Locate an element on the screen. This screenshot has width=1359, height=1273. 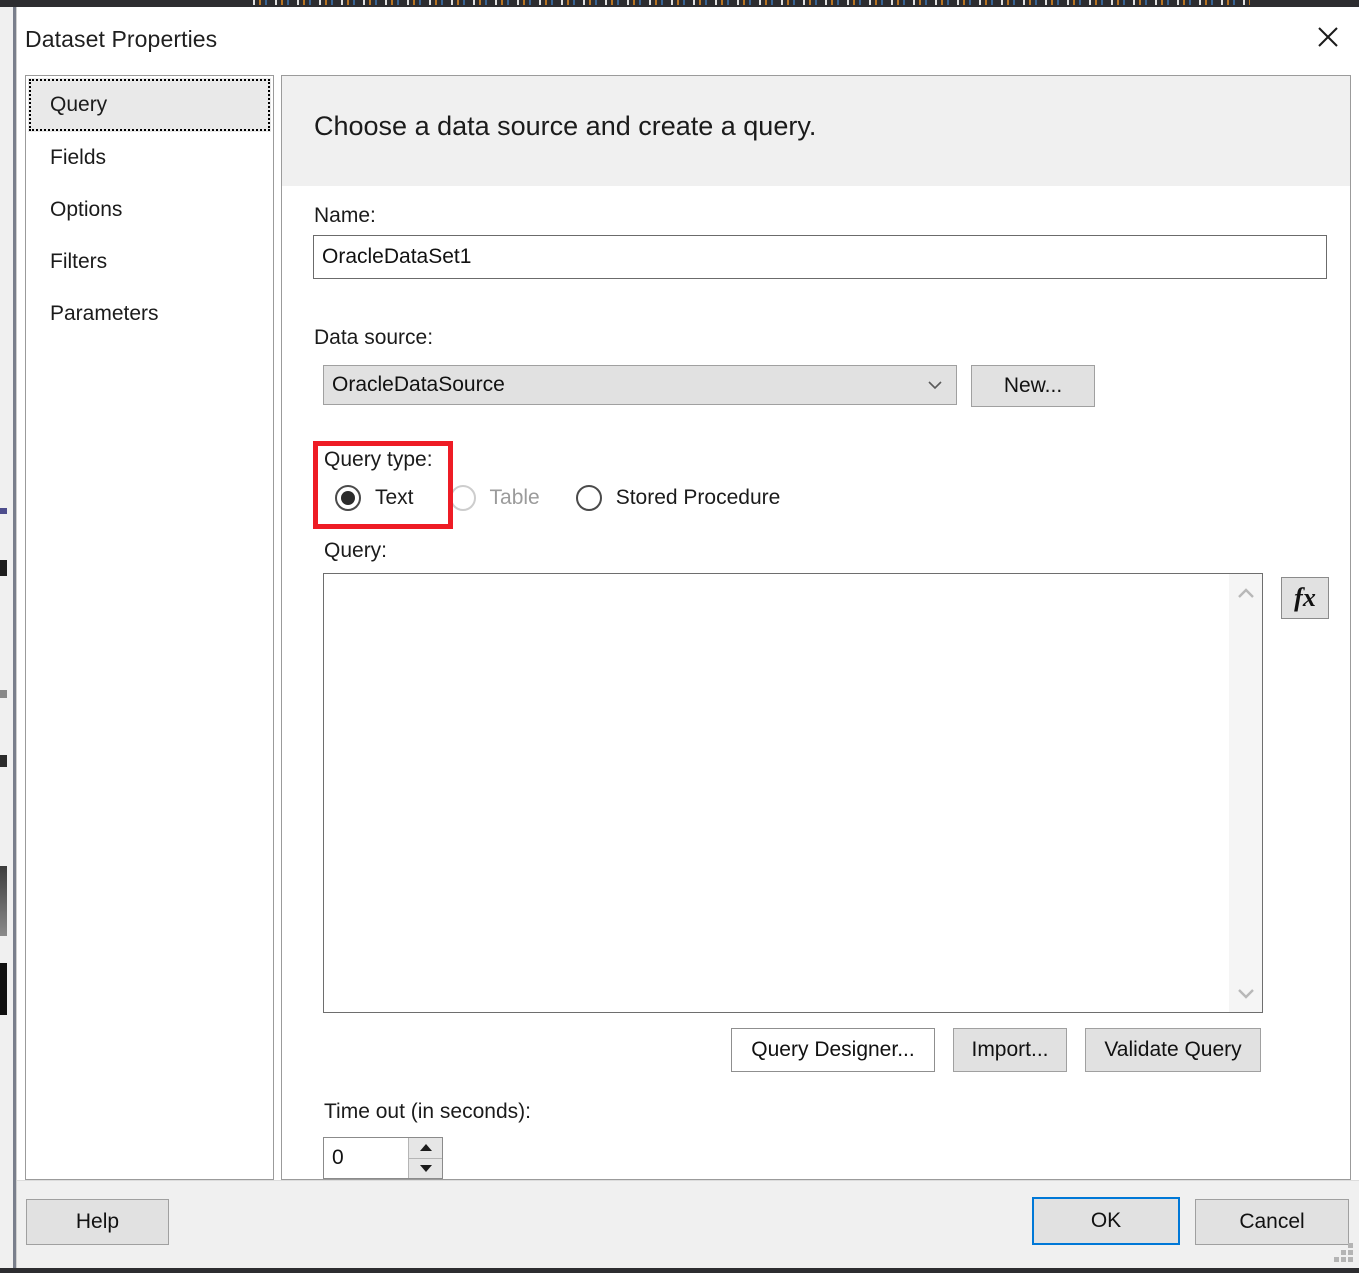
background-window-left-sliver is located at coordinates (6, 640).